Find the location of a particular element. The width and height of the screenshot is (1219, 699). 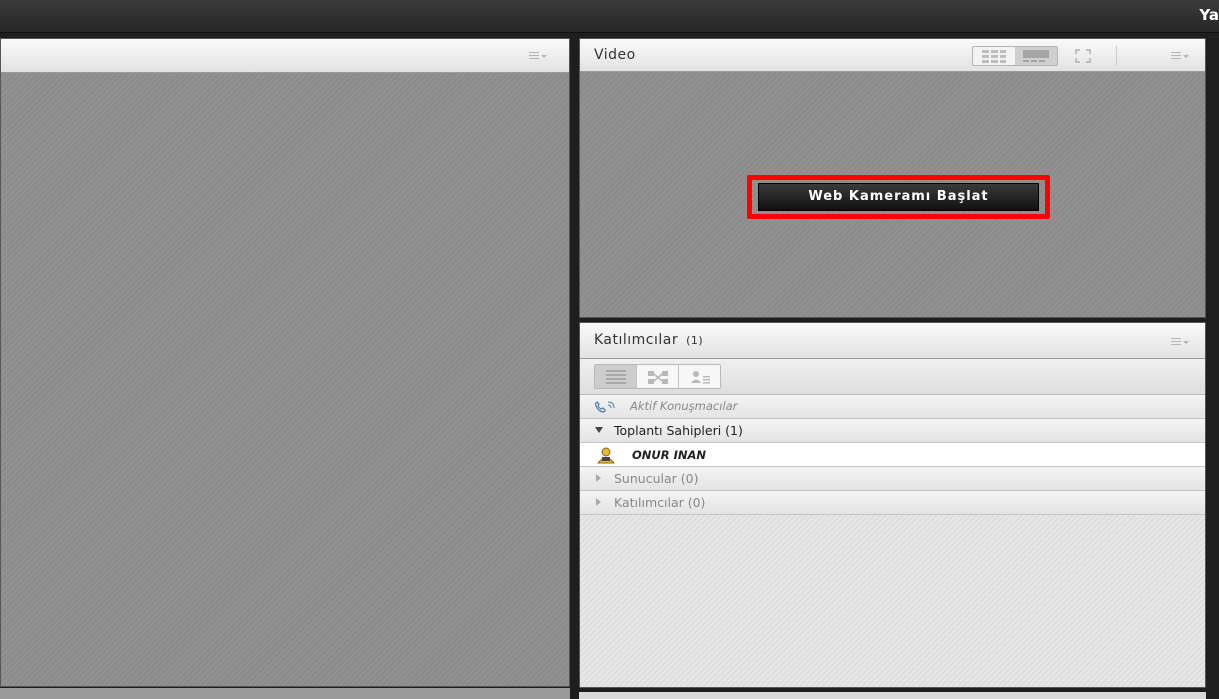

attendees-view-group is located at coordinates (657, 376).